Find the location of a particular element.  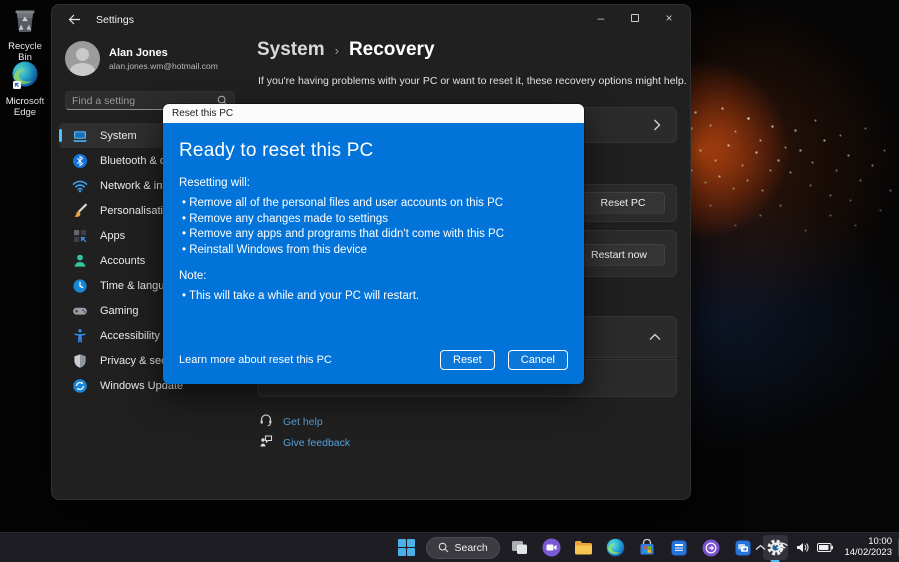

give-feedback-label: Give feedback is located at coordinates (317, 442).